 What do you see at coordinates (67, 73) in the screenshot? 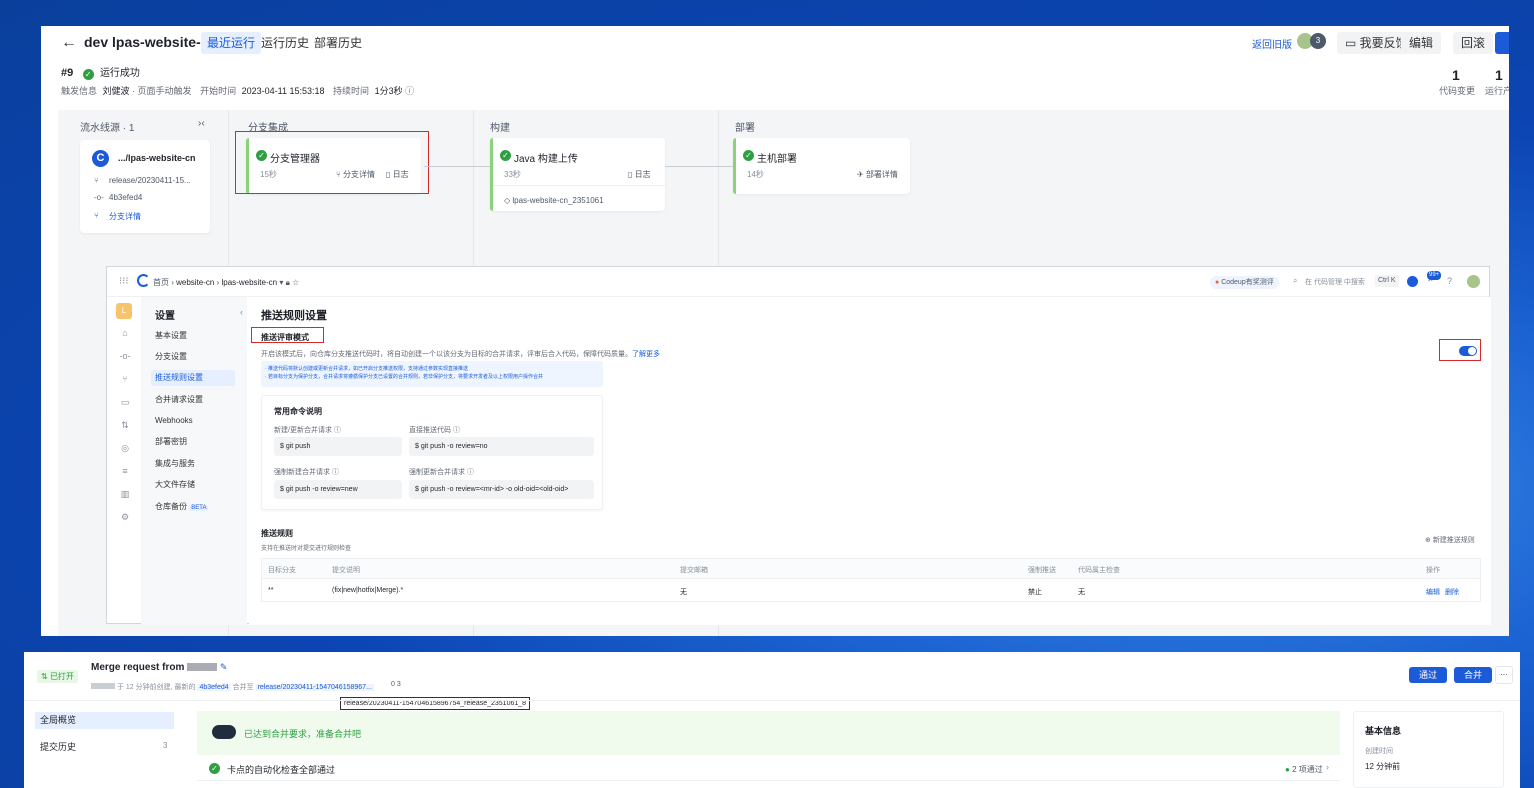
I see `run-number: #9` at bounding box center [67, 73].